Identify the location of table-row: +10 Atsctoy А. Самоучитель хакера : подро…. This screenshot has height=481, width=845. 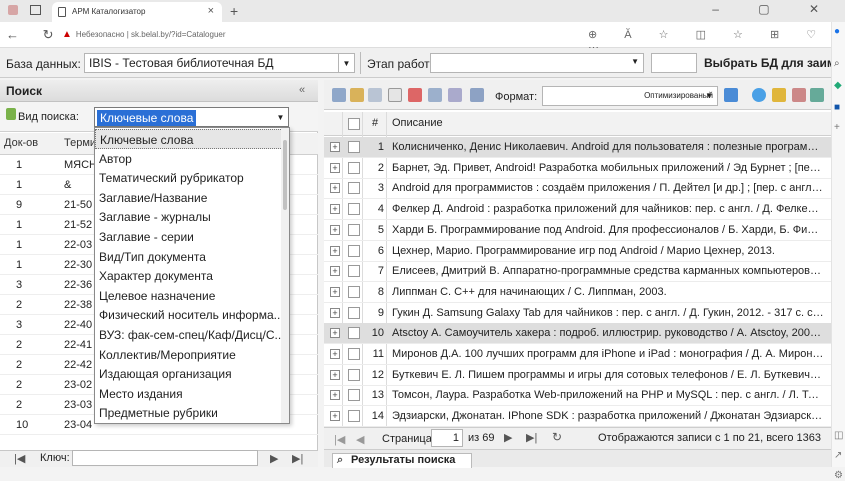
(577, 334).